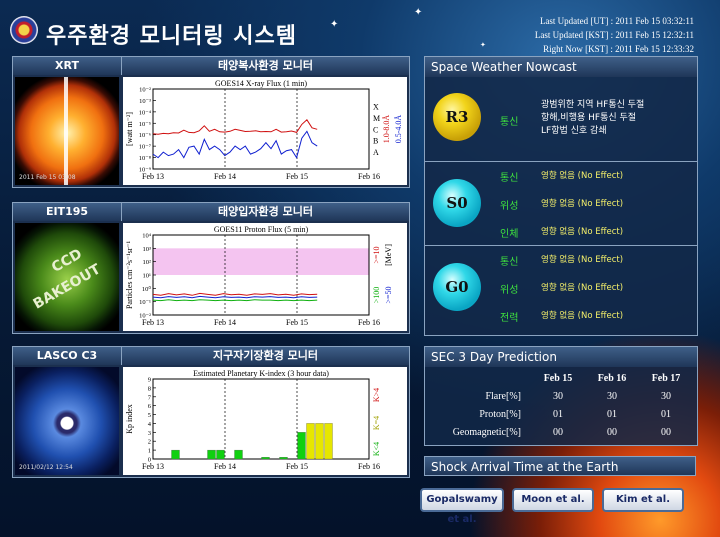 The height and width of the screenshot is (537, 720). I want to click on kp-legend-low: K<4, so click(376, 449).